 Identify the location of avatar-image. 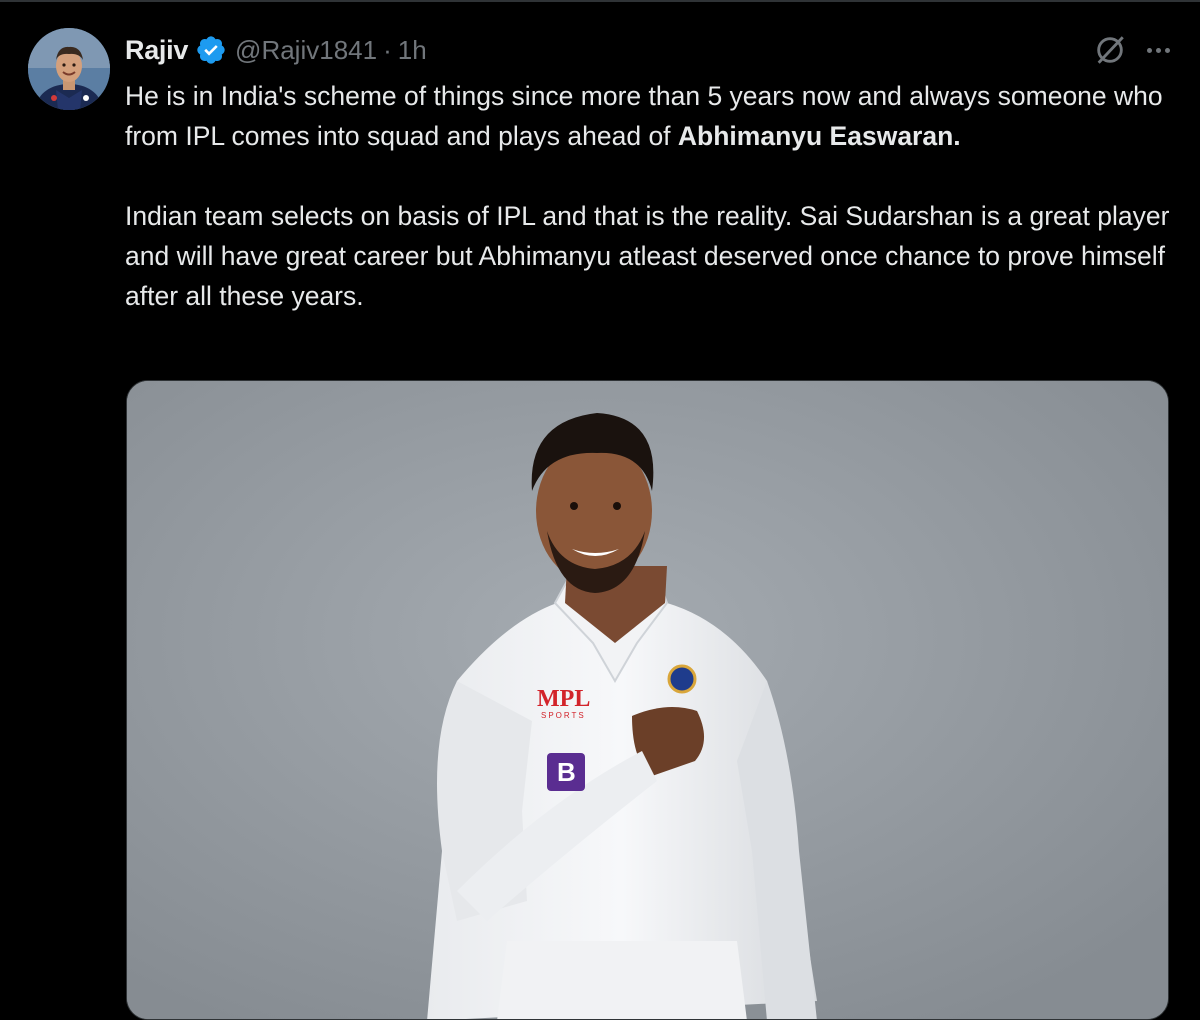
(69, 69).